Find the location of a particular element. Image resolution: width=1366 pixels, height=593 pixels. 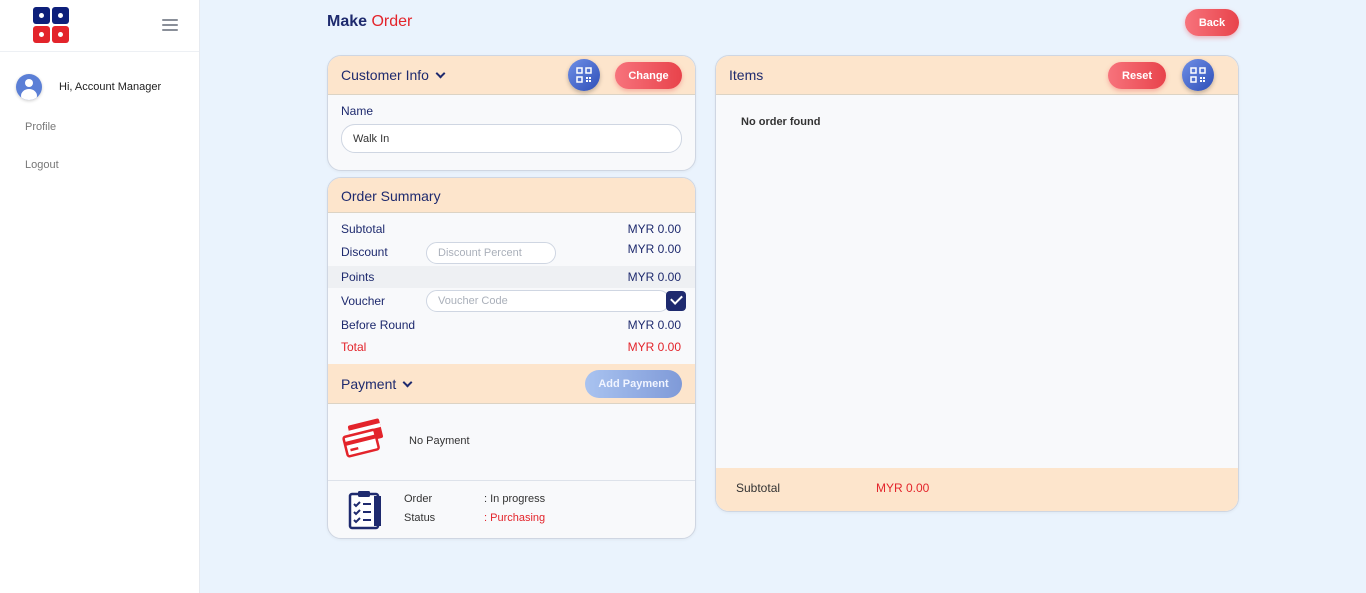

items-subtotal-value: MYR 0.00 is located at coordinates (903, 488).